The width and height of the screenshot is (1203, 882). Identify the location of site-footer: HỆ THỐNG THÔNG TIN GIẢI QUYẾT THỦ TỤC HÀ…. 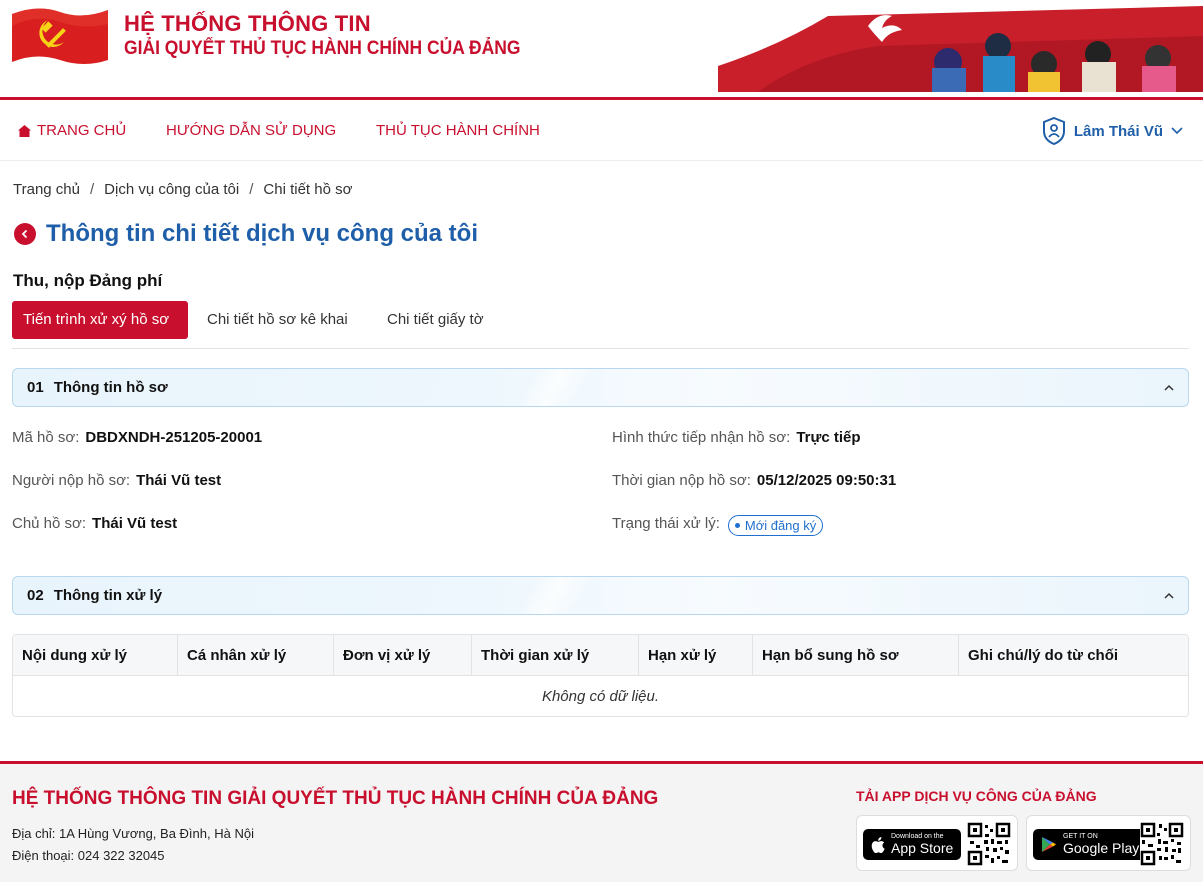
(601, 821).